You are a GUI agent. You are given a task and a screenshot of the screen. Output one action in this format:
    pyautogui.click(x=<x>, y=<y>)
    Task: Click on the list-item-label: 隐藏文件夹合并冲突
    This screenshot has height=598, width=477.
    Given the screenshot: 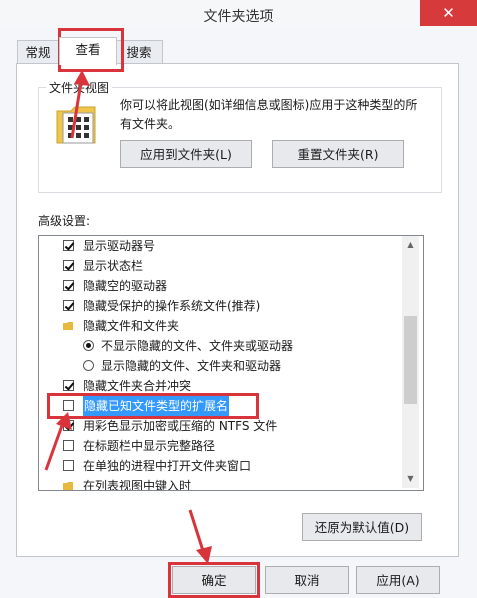 What is the action you would take?
    pyautogui.click(x=137, y=386)
    